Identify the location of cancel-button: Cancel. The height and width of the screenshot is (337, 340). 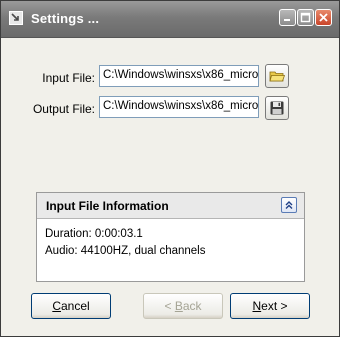
(71, 306).